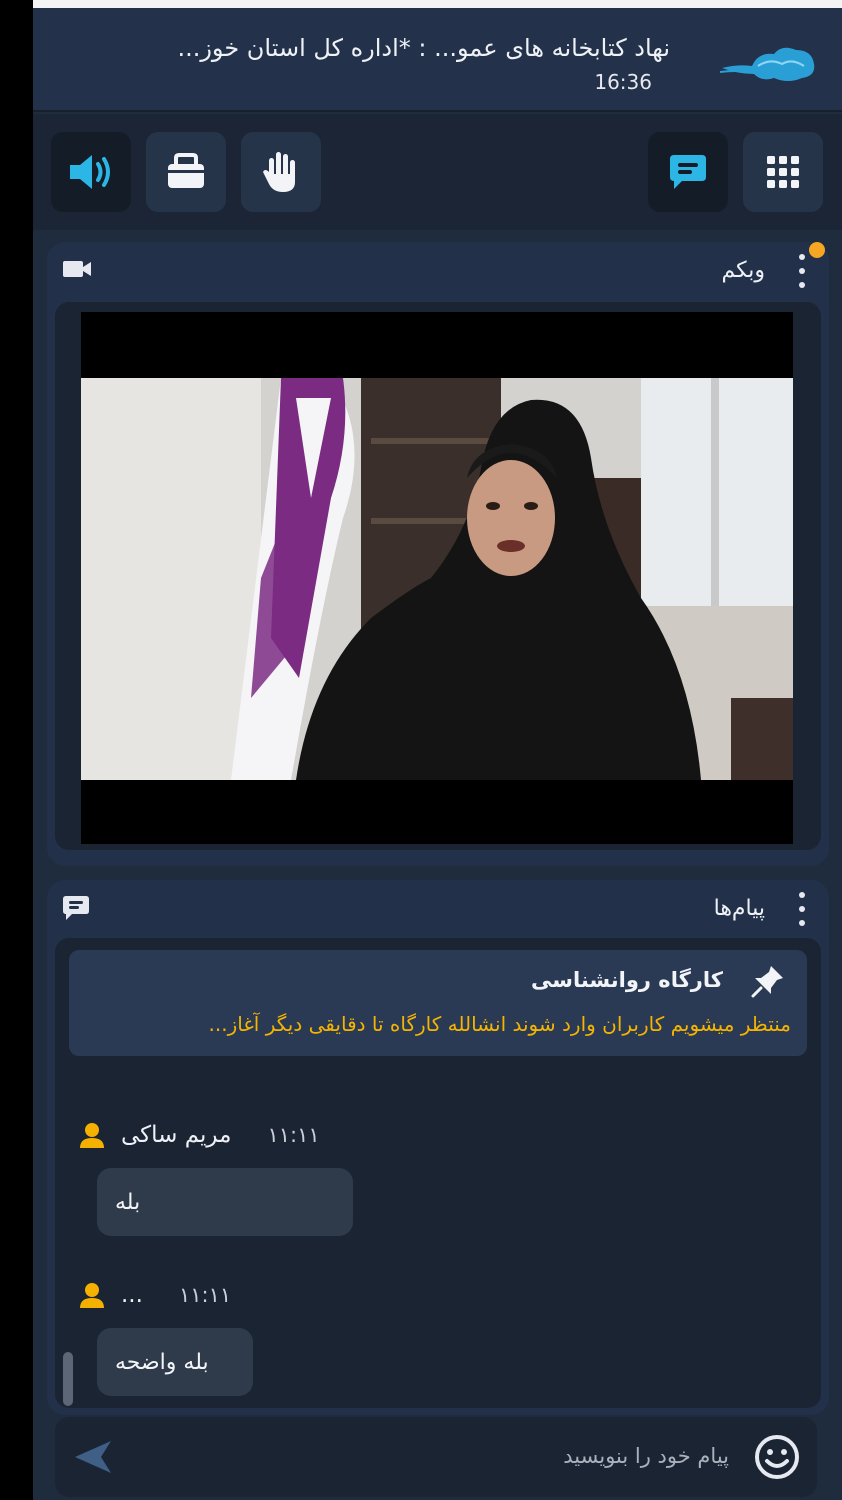 This screenshot has width=842, height=1500. Describe the element at coordinates (767, 982) in the screenshot. I see `pin-icon` at that location.